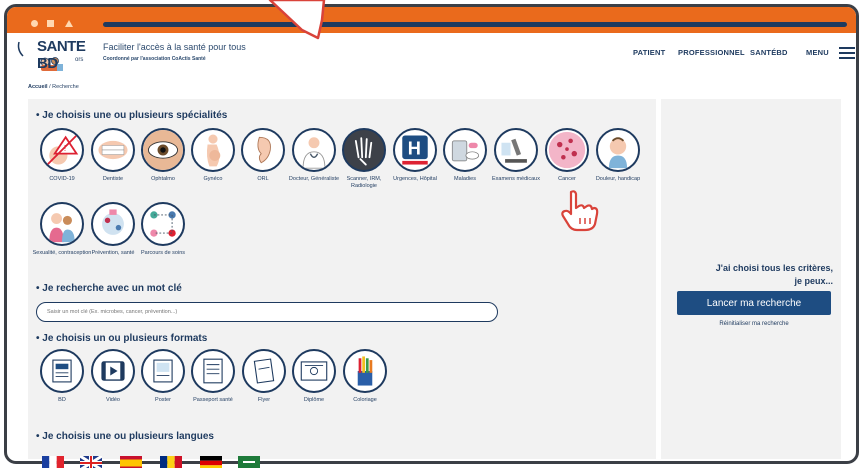  What do you see at coordinates (297, 20) in the screenshot?
I see `pointer-arrow-icon` at bounding box center [297, 20].